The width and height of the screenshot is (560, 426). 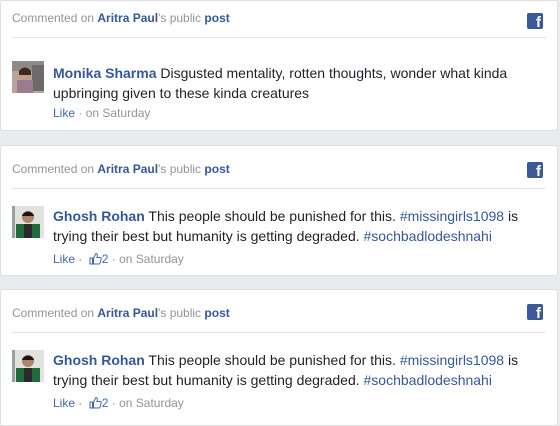 I want to click on comment-meta: Like · on Saturday, so click(x=101, y=113).